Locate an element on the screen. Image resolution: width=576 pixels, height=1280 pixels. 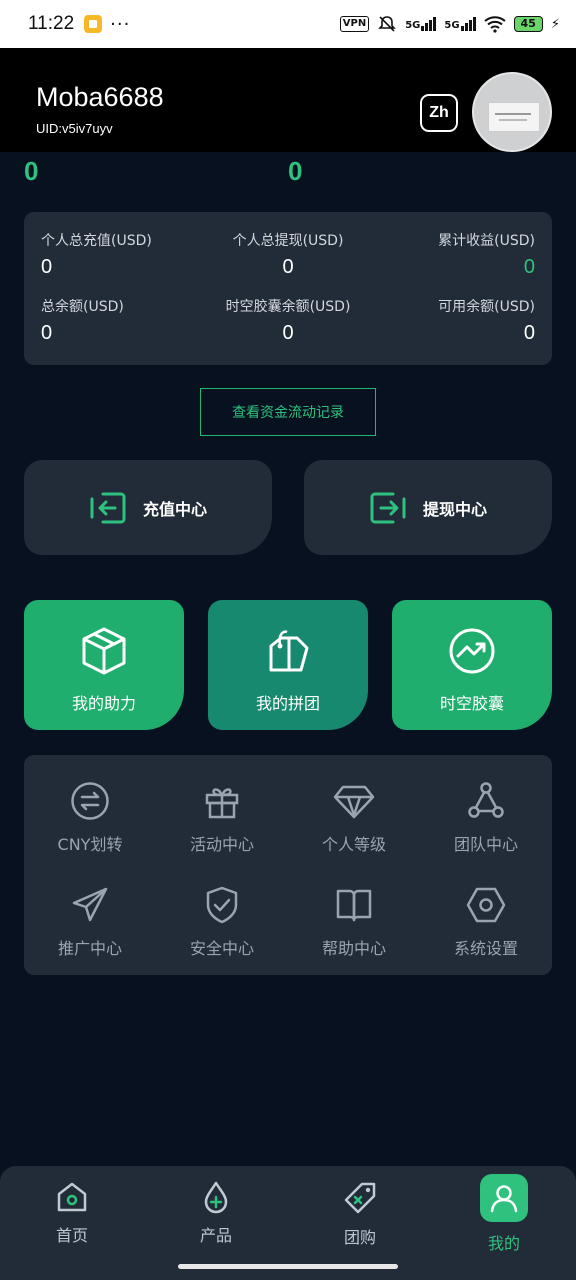
menu-team-center: 团队中心 is located at coordinates (486, 826).